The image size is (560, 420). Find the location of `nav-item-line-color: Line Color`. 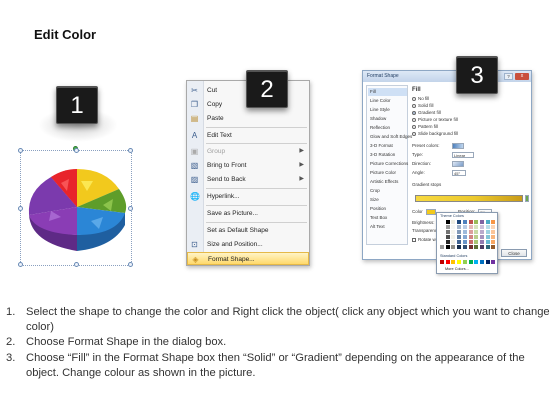

nav-item-line-color: Line Color is located at coordinates (387, 101).